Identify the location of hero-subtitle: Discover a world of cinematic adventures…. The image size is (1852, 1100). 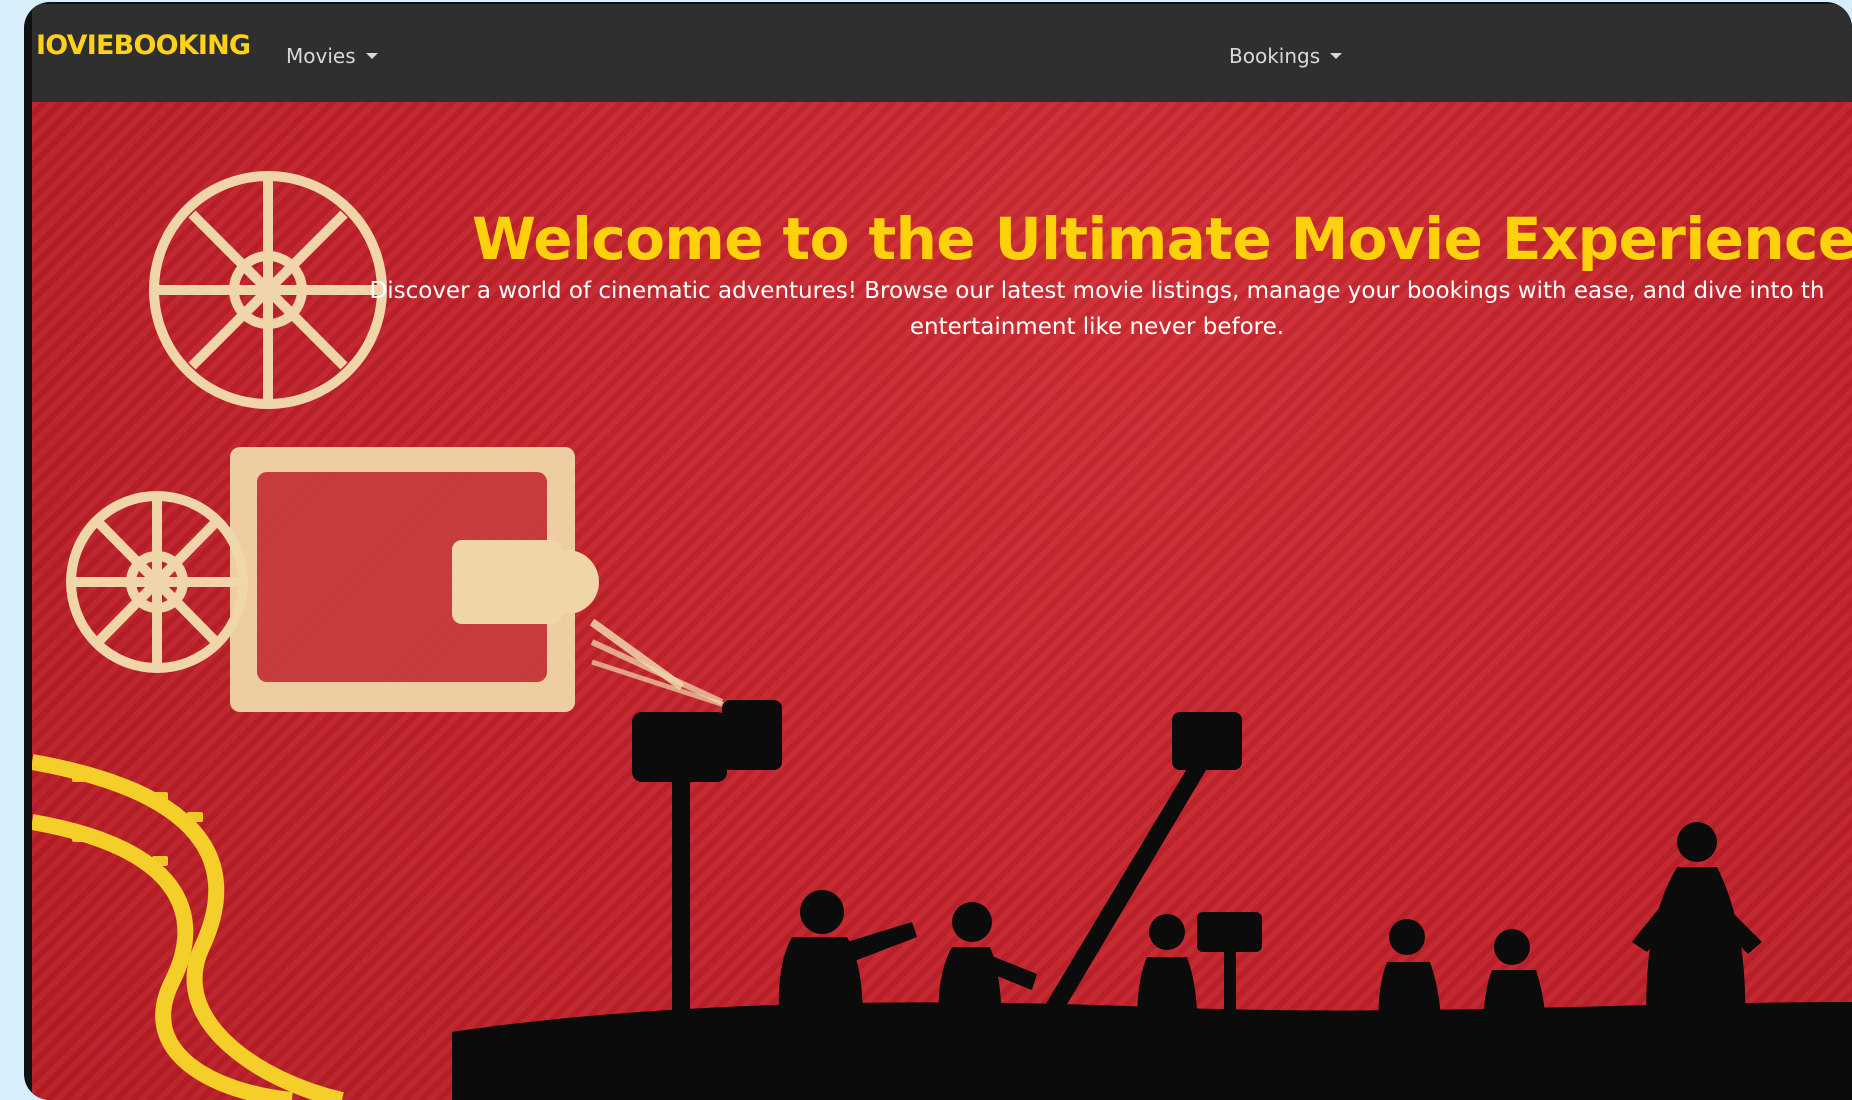
(1087, 309).